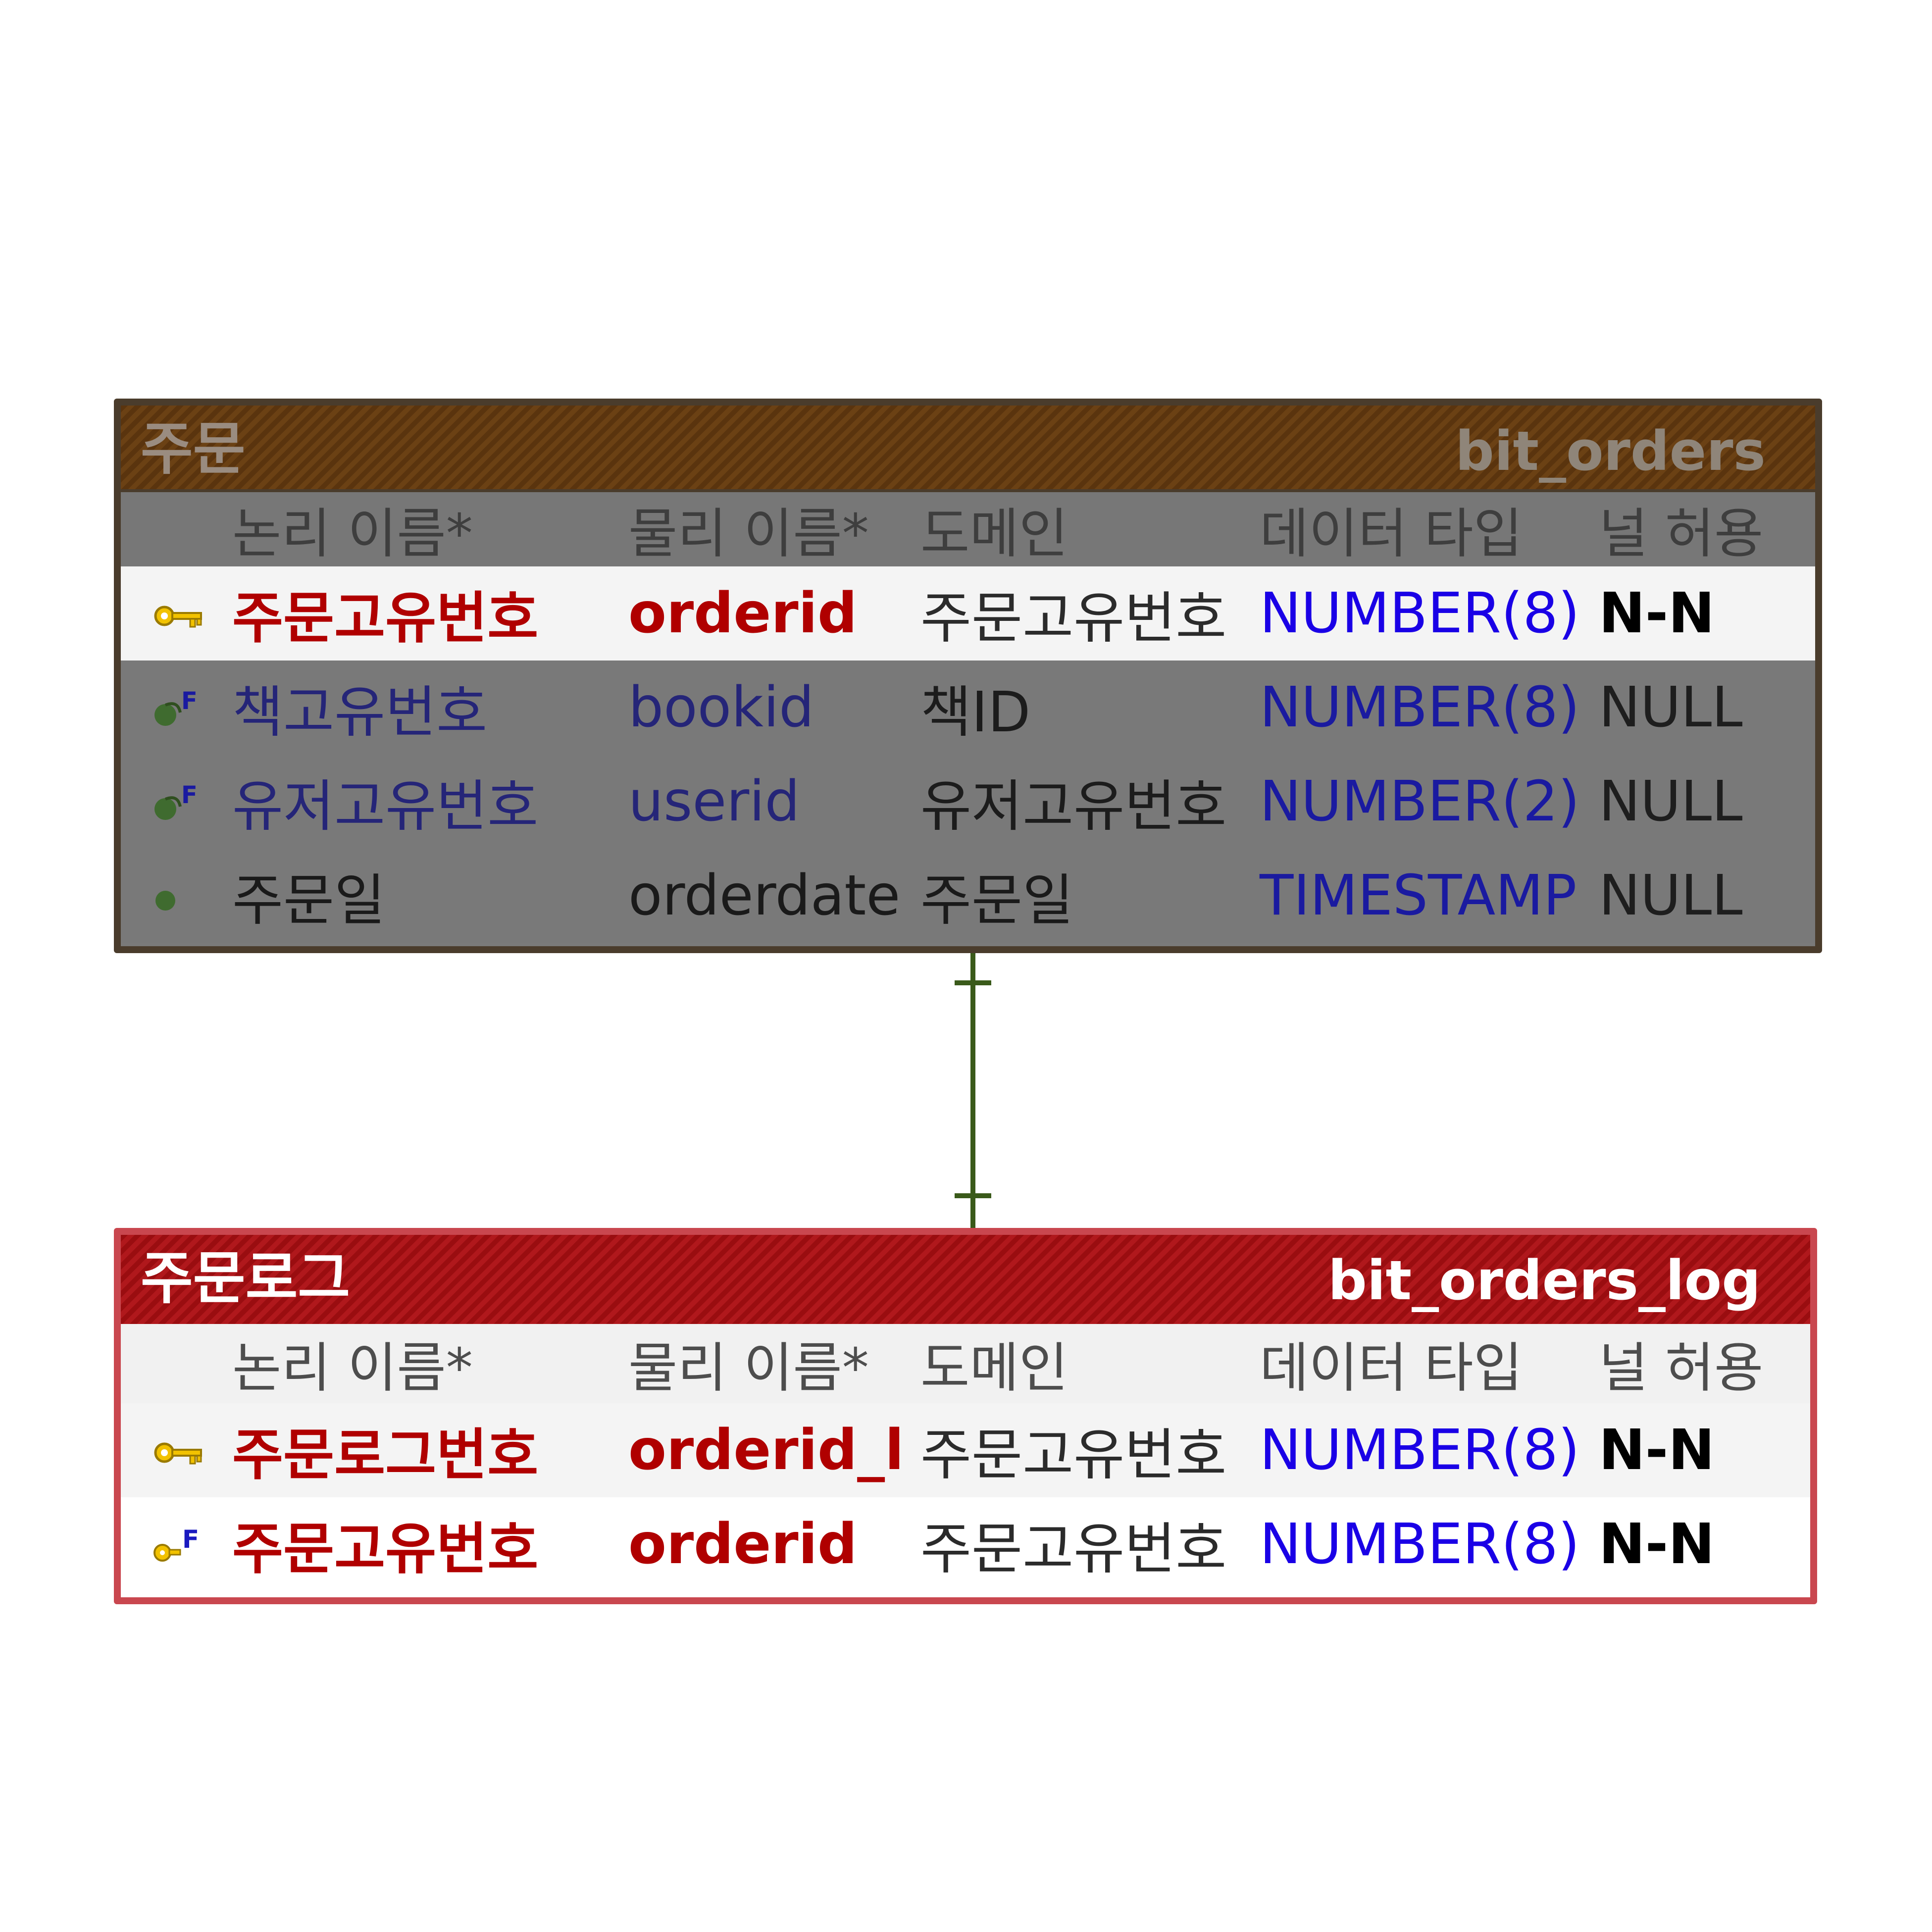 The width and height of the screenshot is (1932, 1932). I want to click on attribute-row: 주문일 orderdate 주문일 TIMESTAMP NULL, so click(968, 896).